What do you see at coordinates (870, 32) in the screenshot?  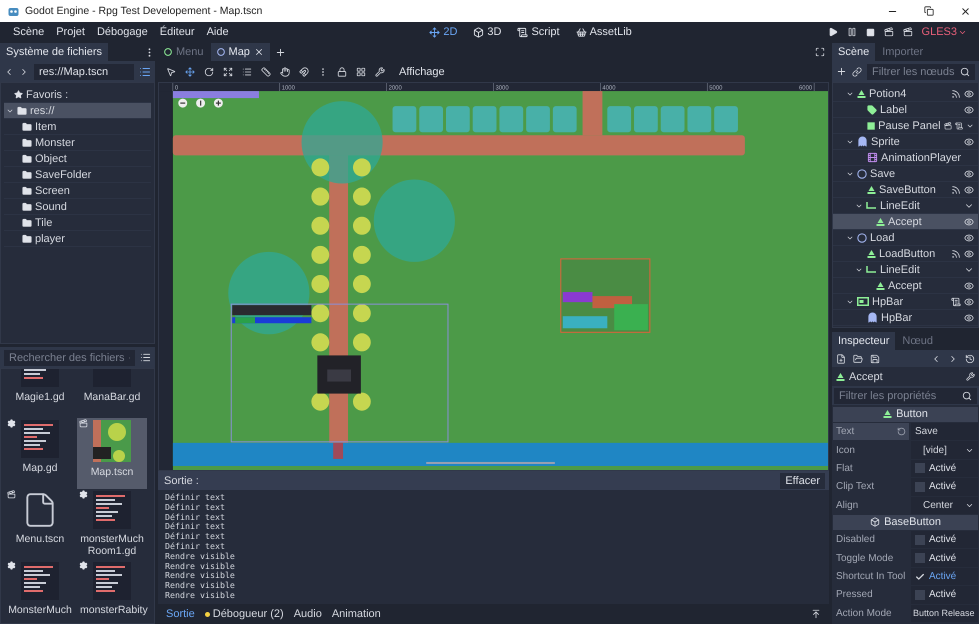 I see `stop-icon` at bounding box center [870, 32].